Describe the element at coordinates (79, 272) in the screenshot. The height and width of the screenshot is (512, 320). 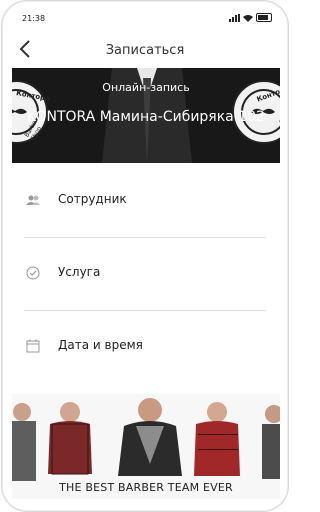
I see `menu-item-label: Услуга` at that location.